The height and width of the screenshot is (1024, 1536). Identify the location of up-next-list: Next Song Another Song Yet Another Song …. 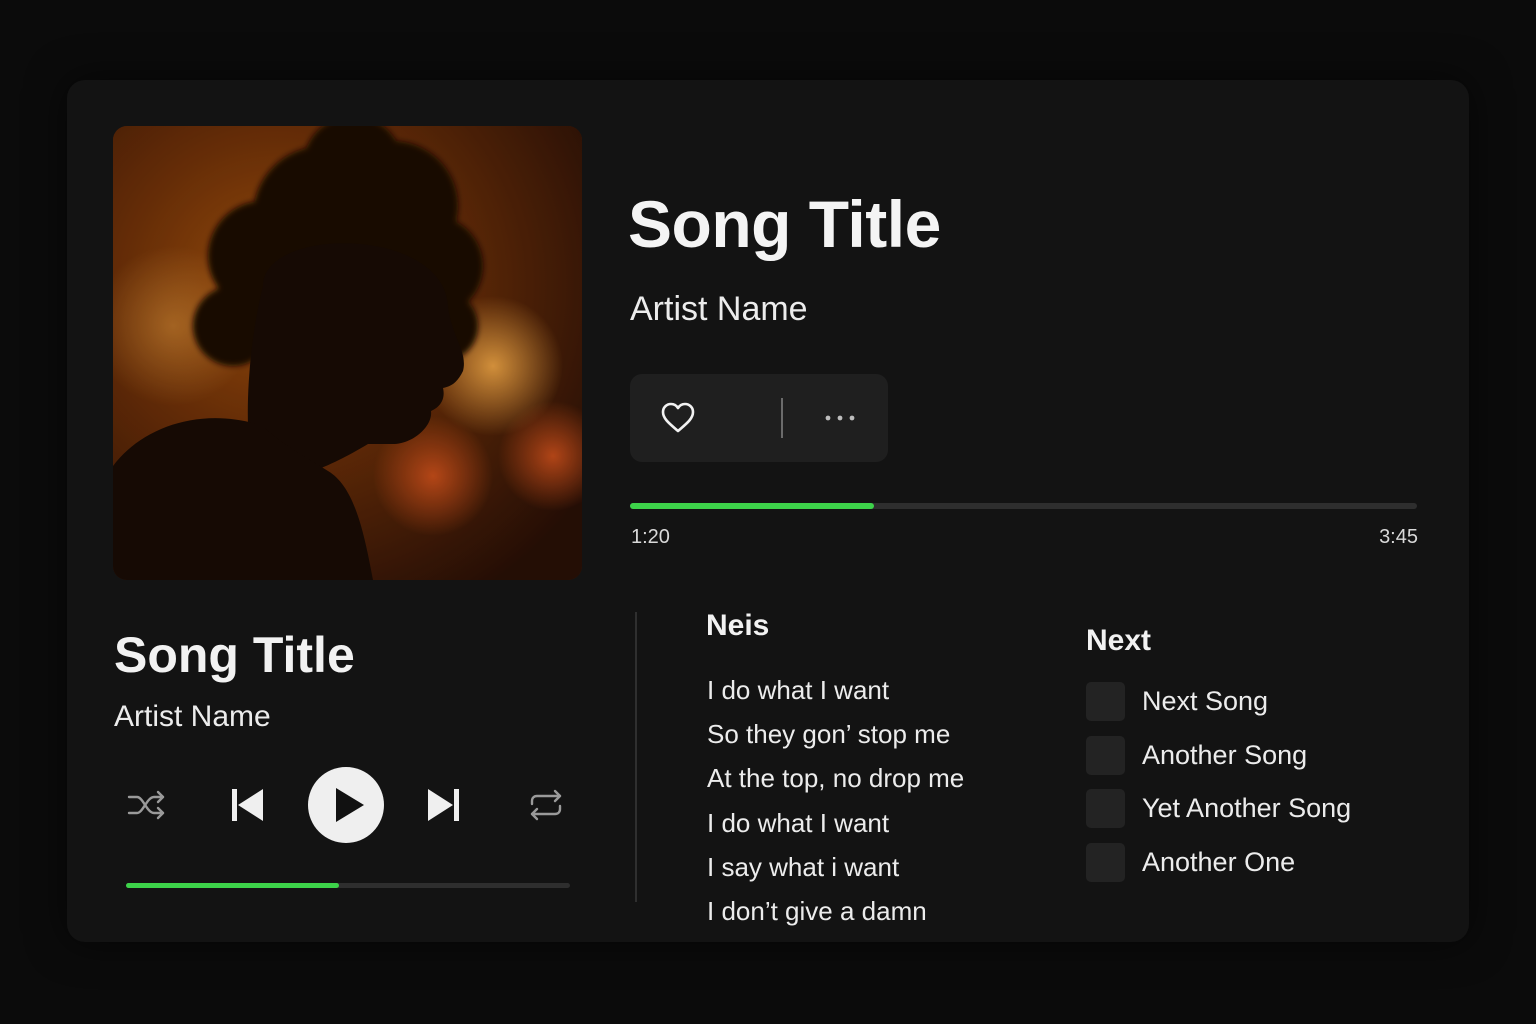
(1218, 789).